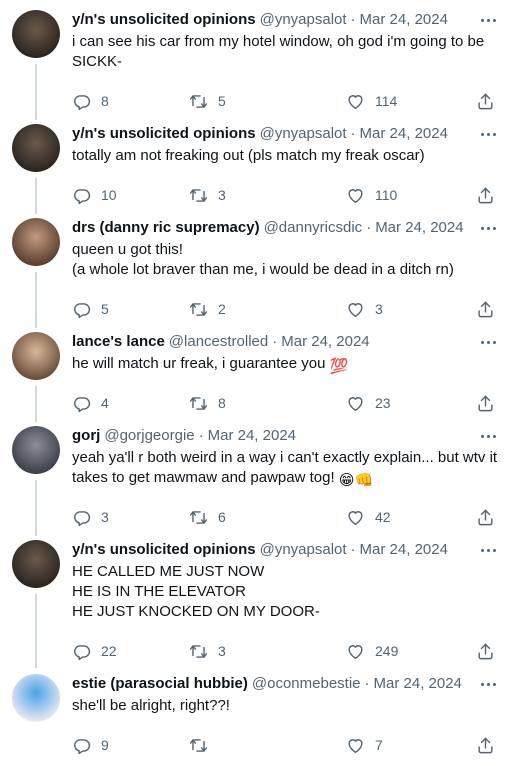  I want to click on reply-button: 9, so click(90, 745).